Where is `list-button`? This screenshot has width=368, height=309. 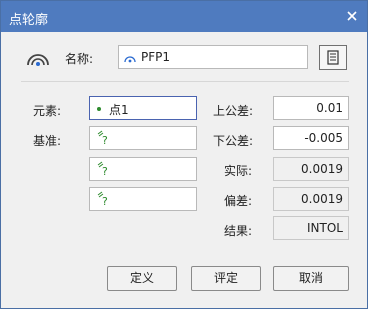
list-button is located at coordinates (333, 57).